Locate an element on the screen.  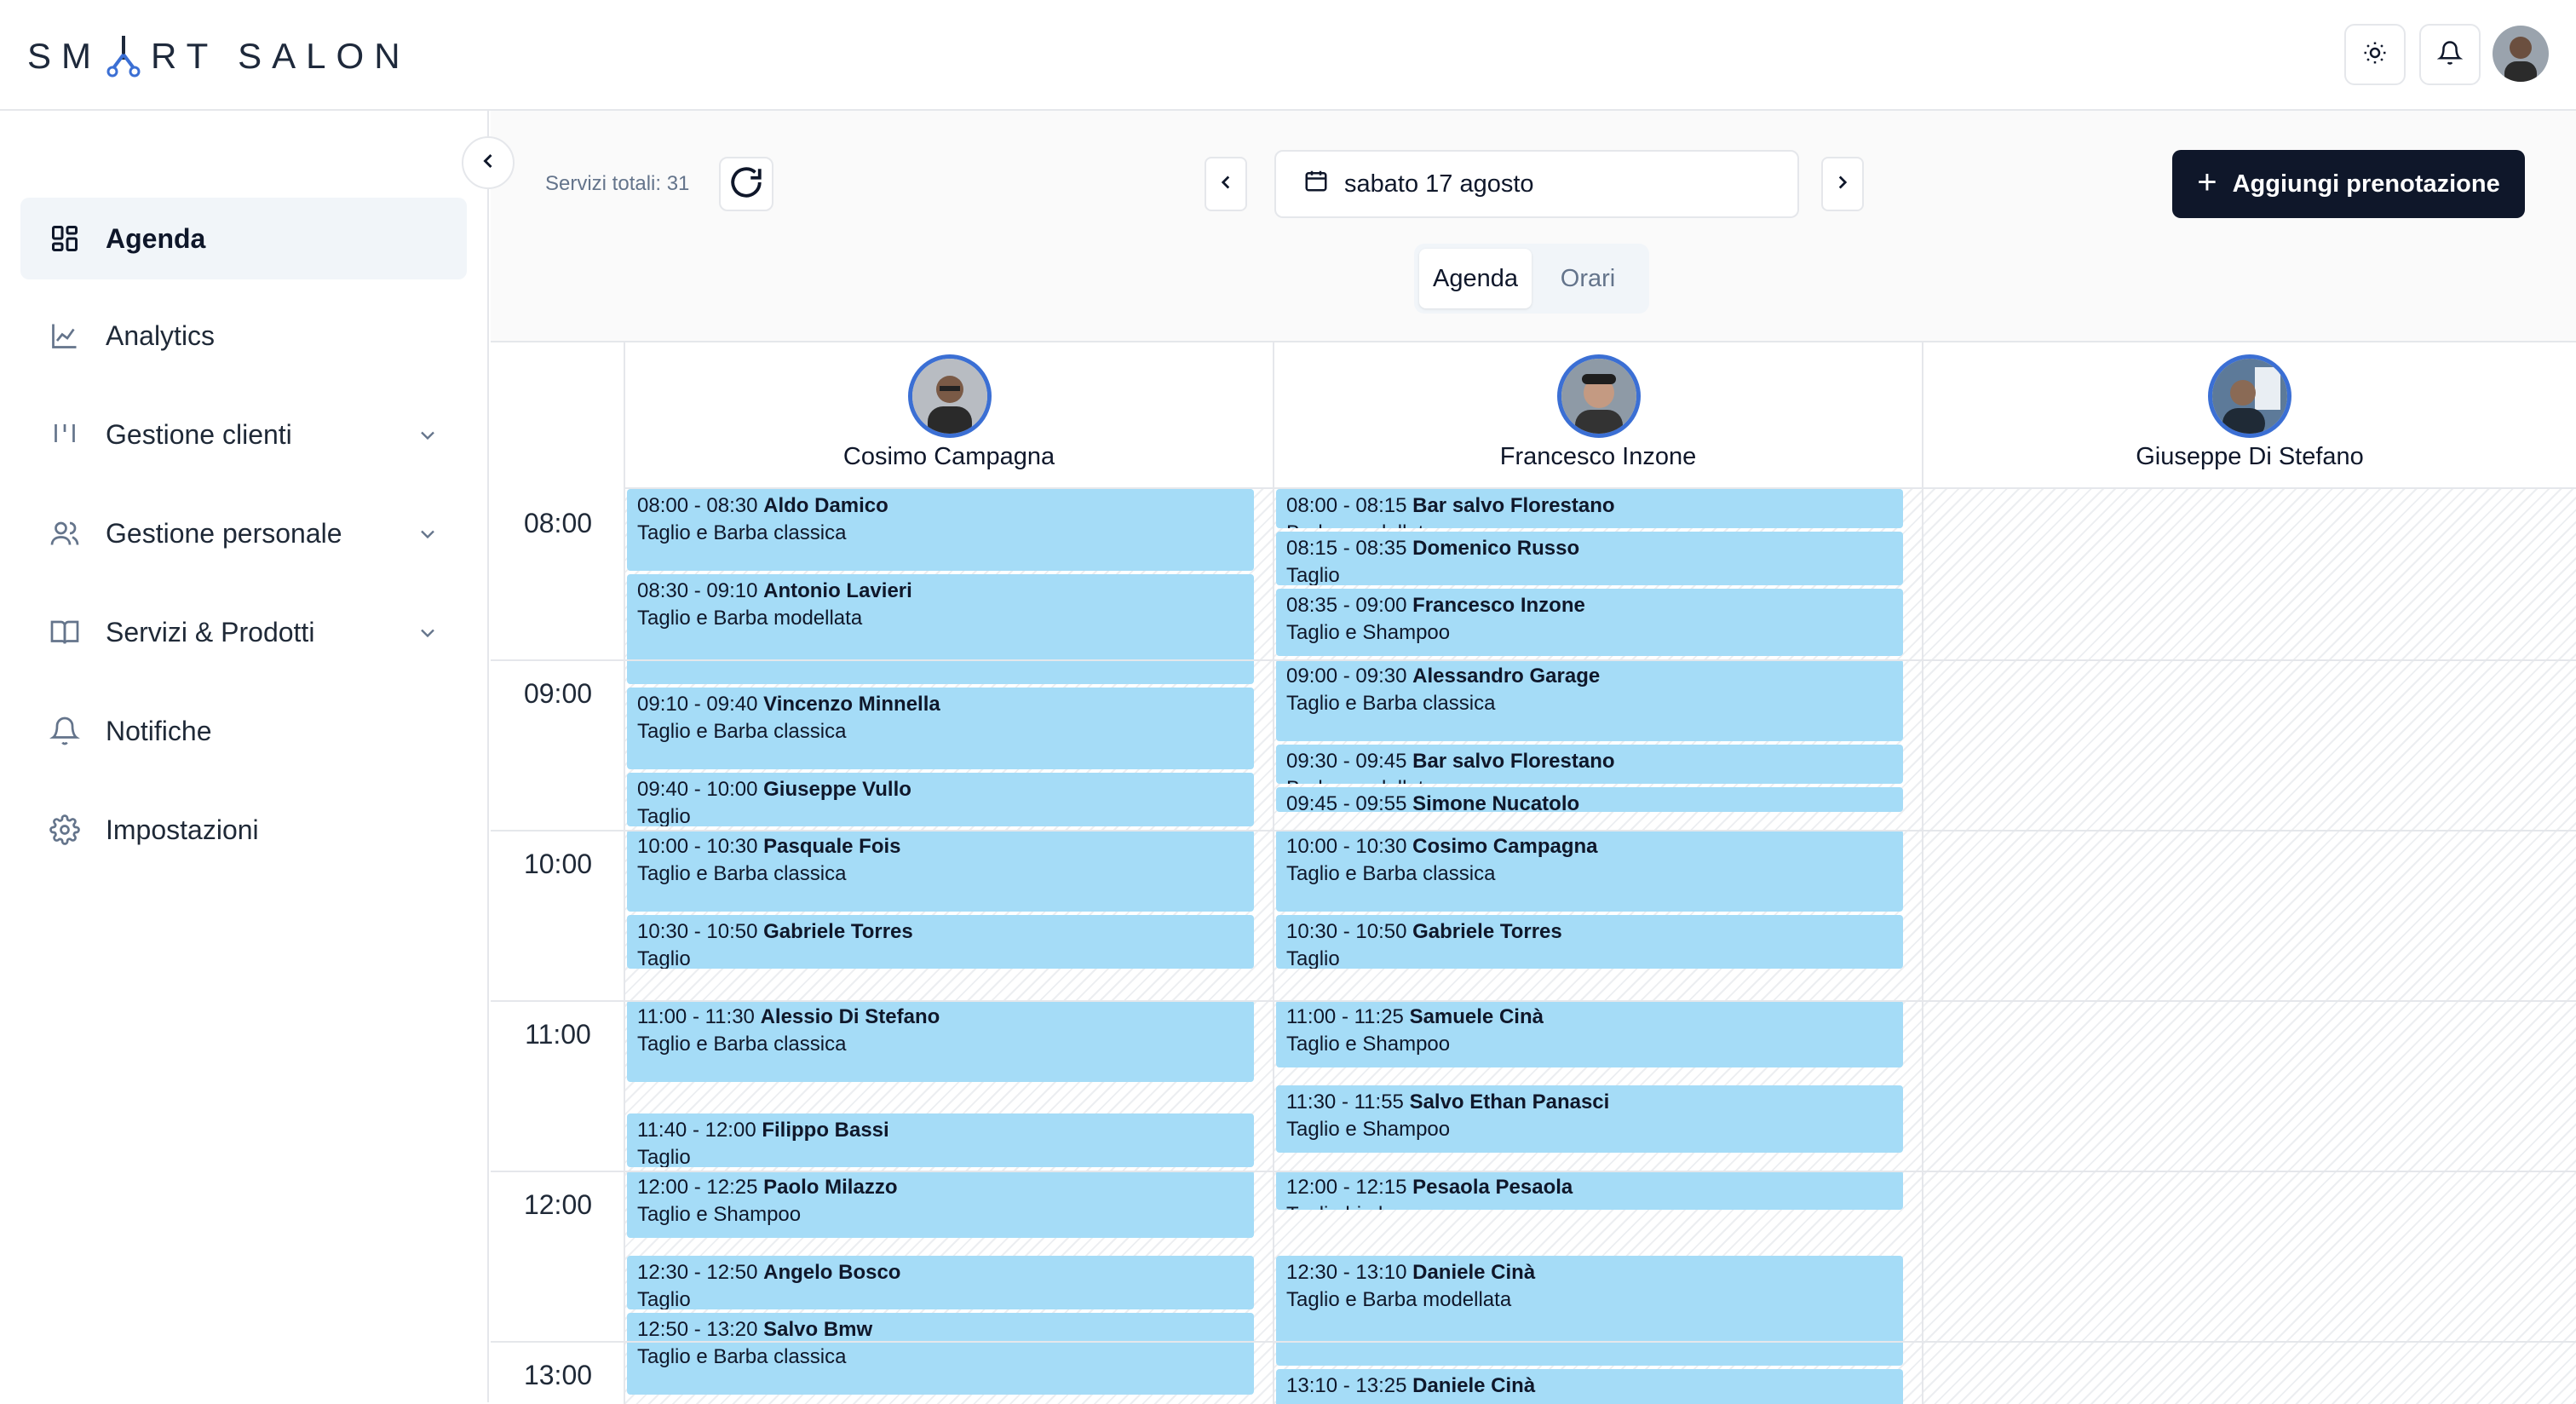
collapse-sidebar-button is located at coordinates (489, 162).